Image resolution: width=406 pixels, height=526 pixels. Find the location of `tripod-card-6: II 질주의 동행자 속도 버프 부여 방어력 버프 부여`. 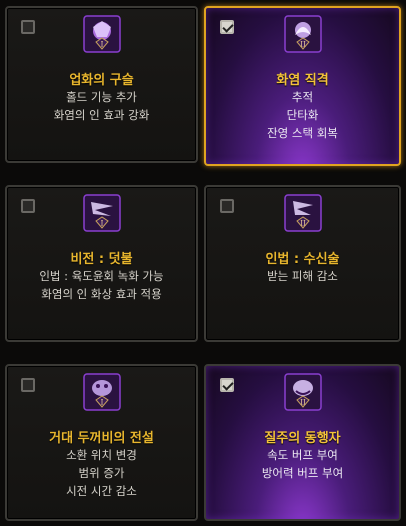

tripod-card-6: II 질주의 동행자 속도 버프 부여 방어력 버프 부여 is located at coordinates (302, 442).